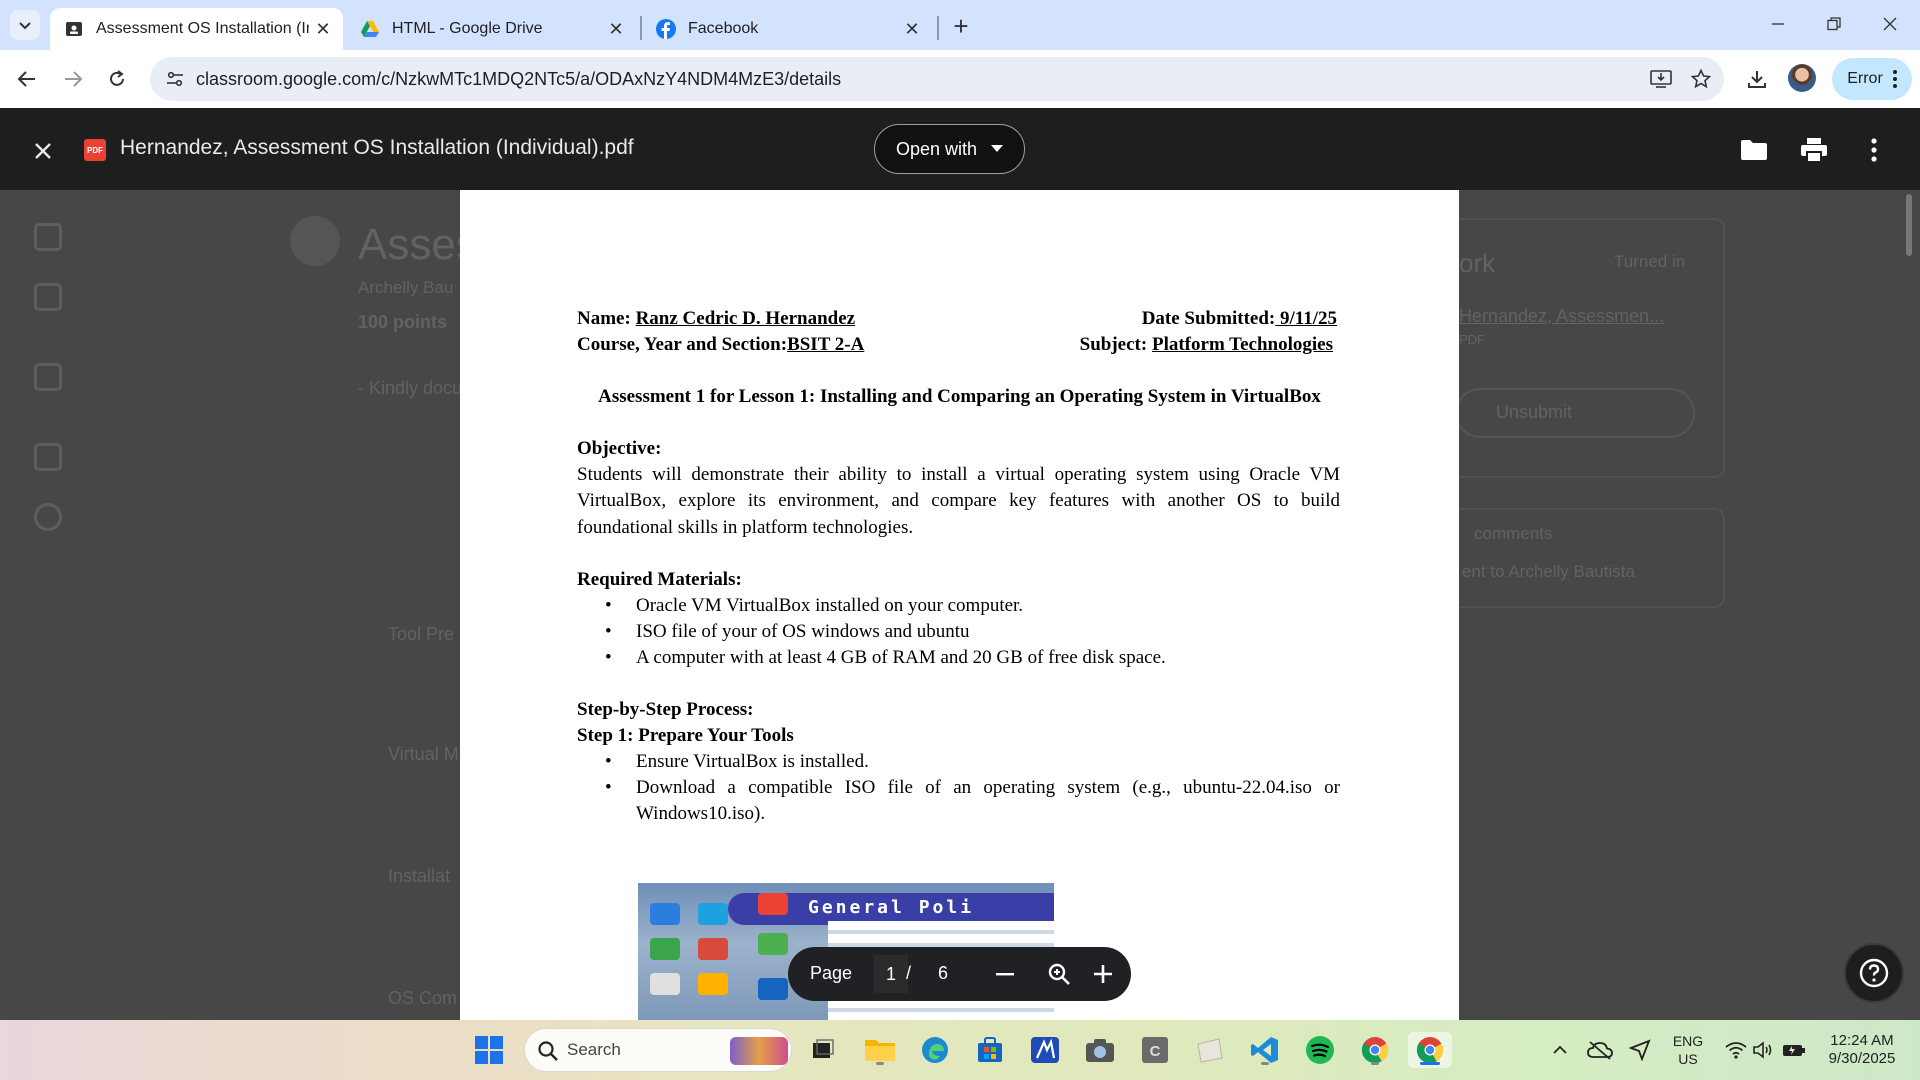 The width and height of the screenshot is (1920, 1080). I want to click on clock: 12:24 AM 9/30/2025, so click(1862, 1050).